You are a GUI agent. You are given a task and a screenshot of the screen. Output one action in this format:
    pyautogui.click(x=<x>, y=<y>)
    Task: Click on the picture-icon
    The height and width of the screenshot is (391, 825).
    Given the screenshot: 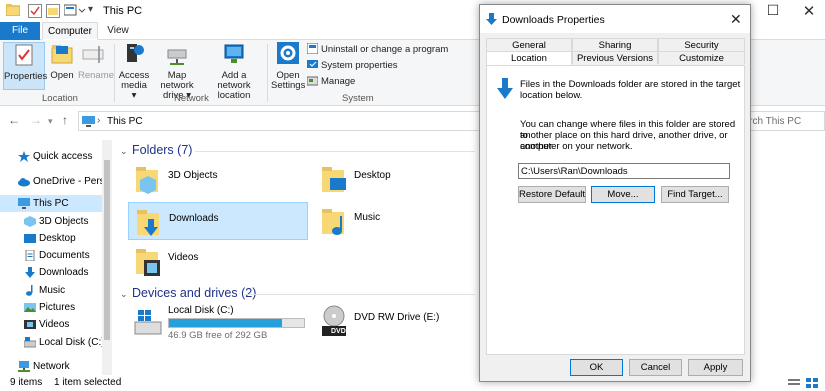 What is the action you would take?
    pyautogui.click(x=30, y=307)
    